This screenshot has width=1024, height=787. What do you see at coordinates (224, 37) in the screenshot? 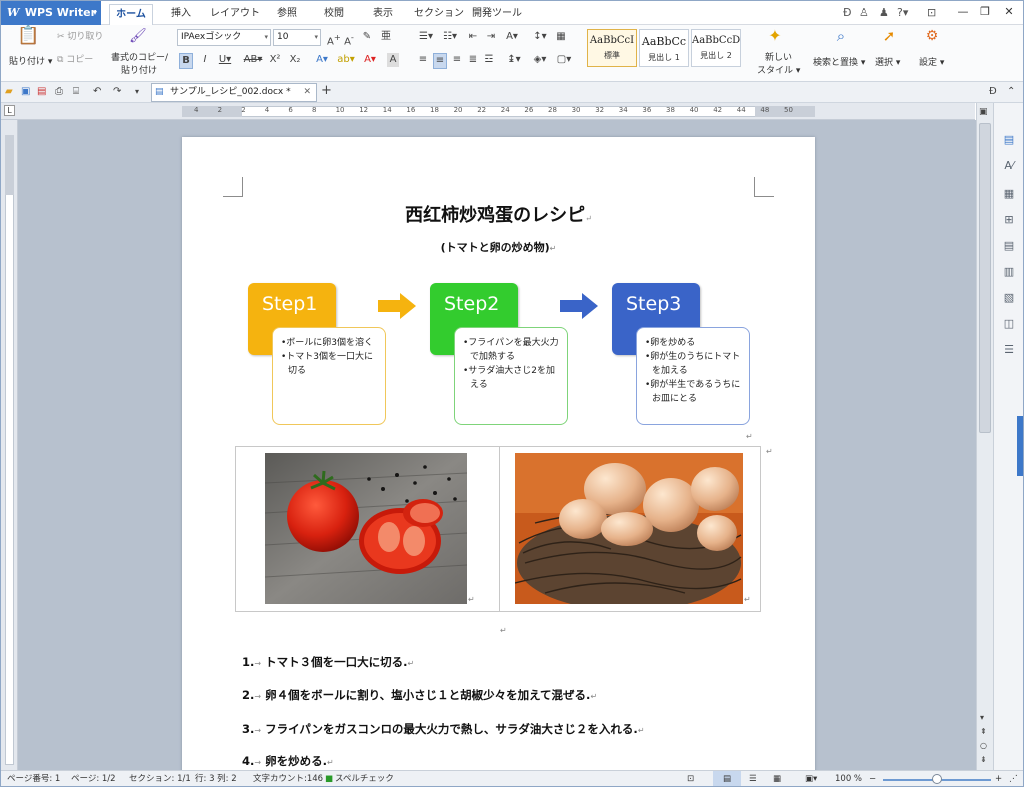
I see `font-name-select: IPAexゴシック ▾` at bounding box center [224, 37].